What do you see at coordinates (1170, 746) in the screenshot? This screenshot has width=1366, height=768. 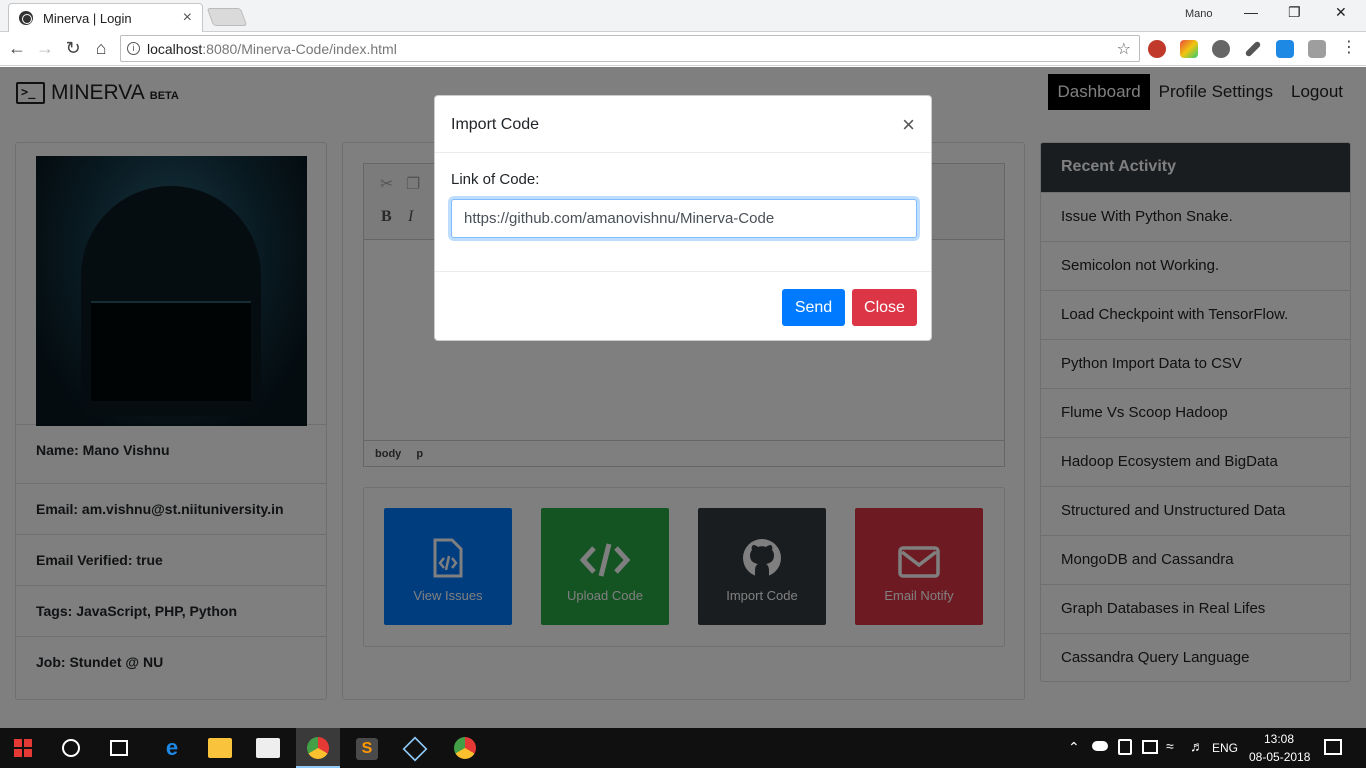 I see `wifi-icon: ≈` at bounding box center [1170, 746].